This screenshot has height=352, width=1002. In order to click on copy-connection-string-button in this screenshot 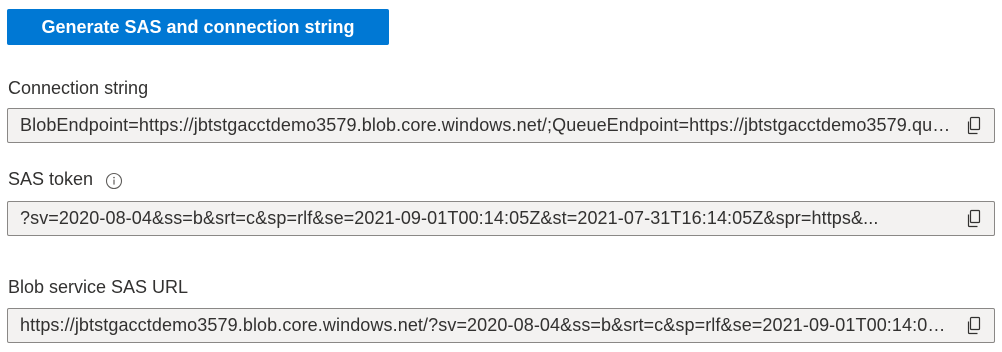, I will do `click(974, 125)`.